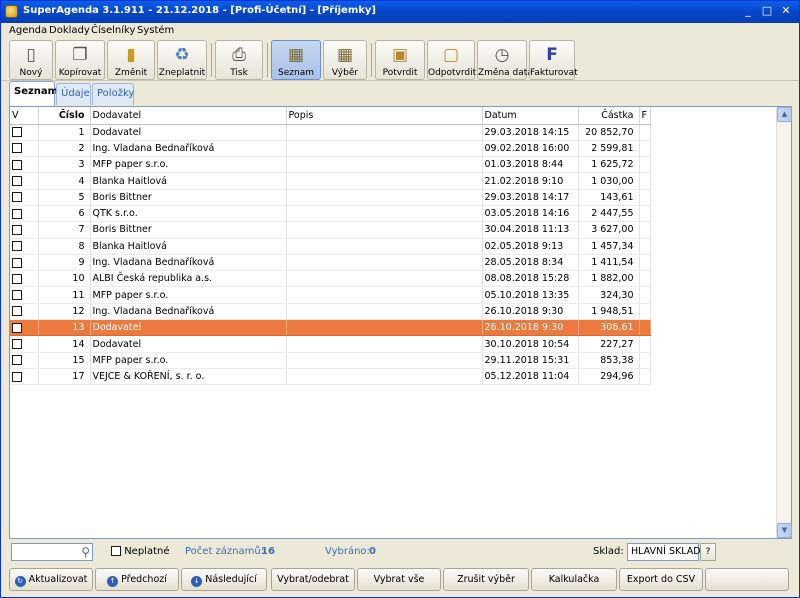 The image size is (800, 598). Describe the element at coordinates (131, 60) in the screenshot. I see `edit-button: ▮ Změnit` at that location.